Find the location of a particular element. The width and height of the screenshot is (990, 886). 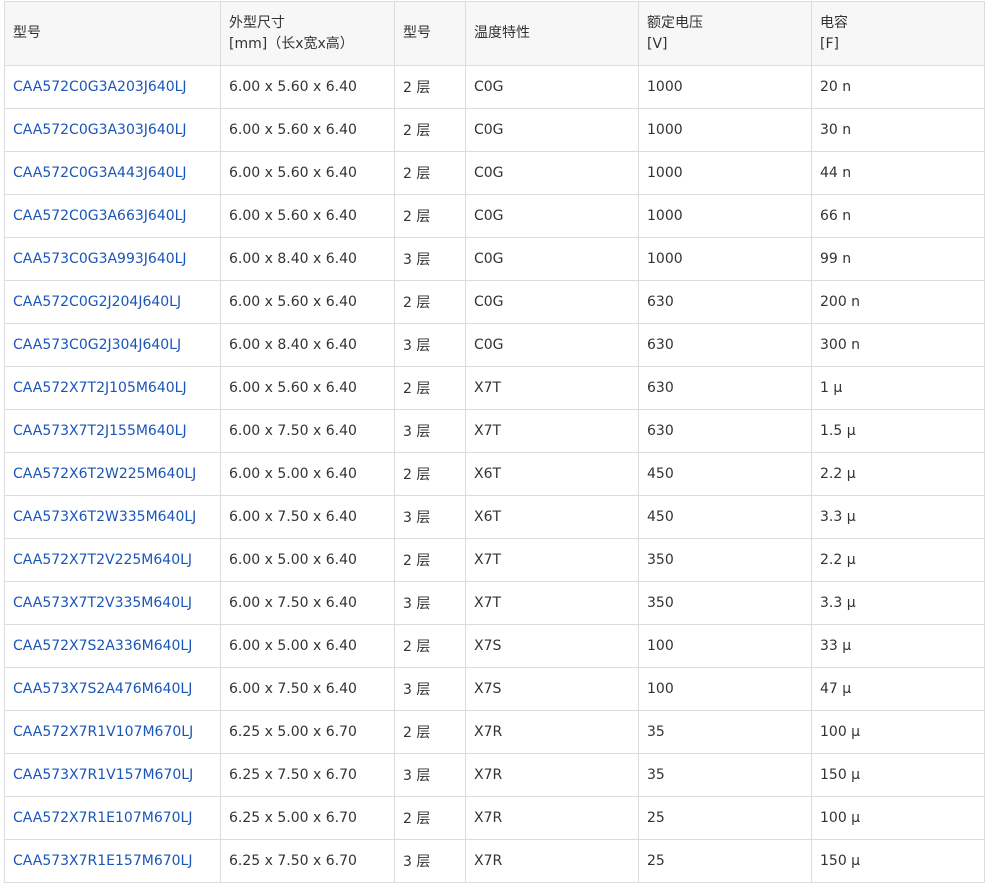

table-cell: CAA573X7T2V335M640LJ is located at coordinates (112, 603).